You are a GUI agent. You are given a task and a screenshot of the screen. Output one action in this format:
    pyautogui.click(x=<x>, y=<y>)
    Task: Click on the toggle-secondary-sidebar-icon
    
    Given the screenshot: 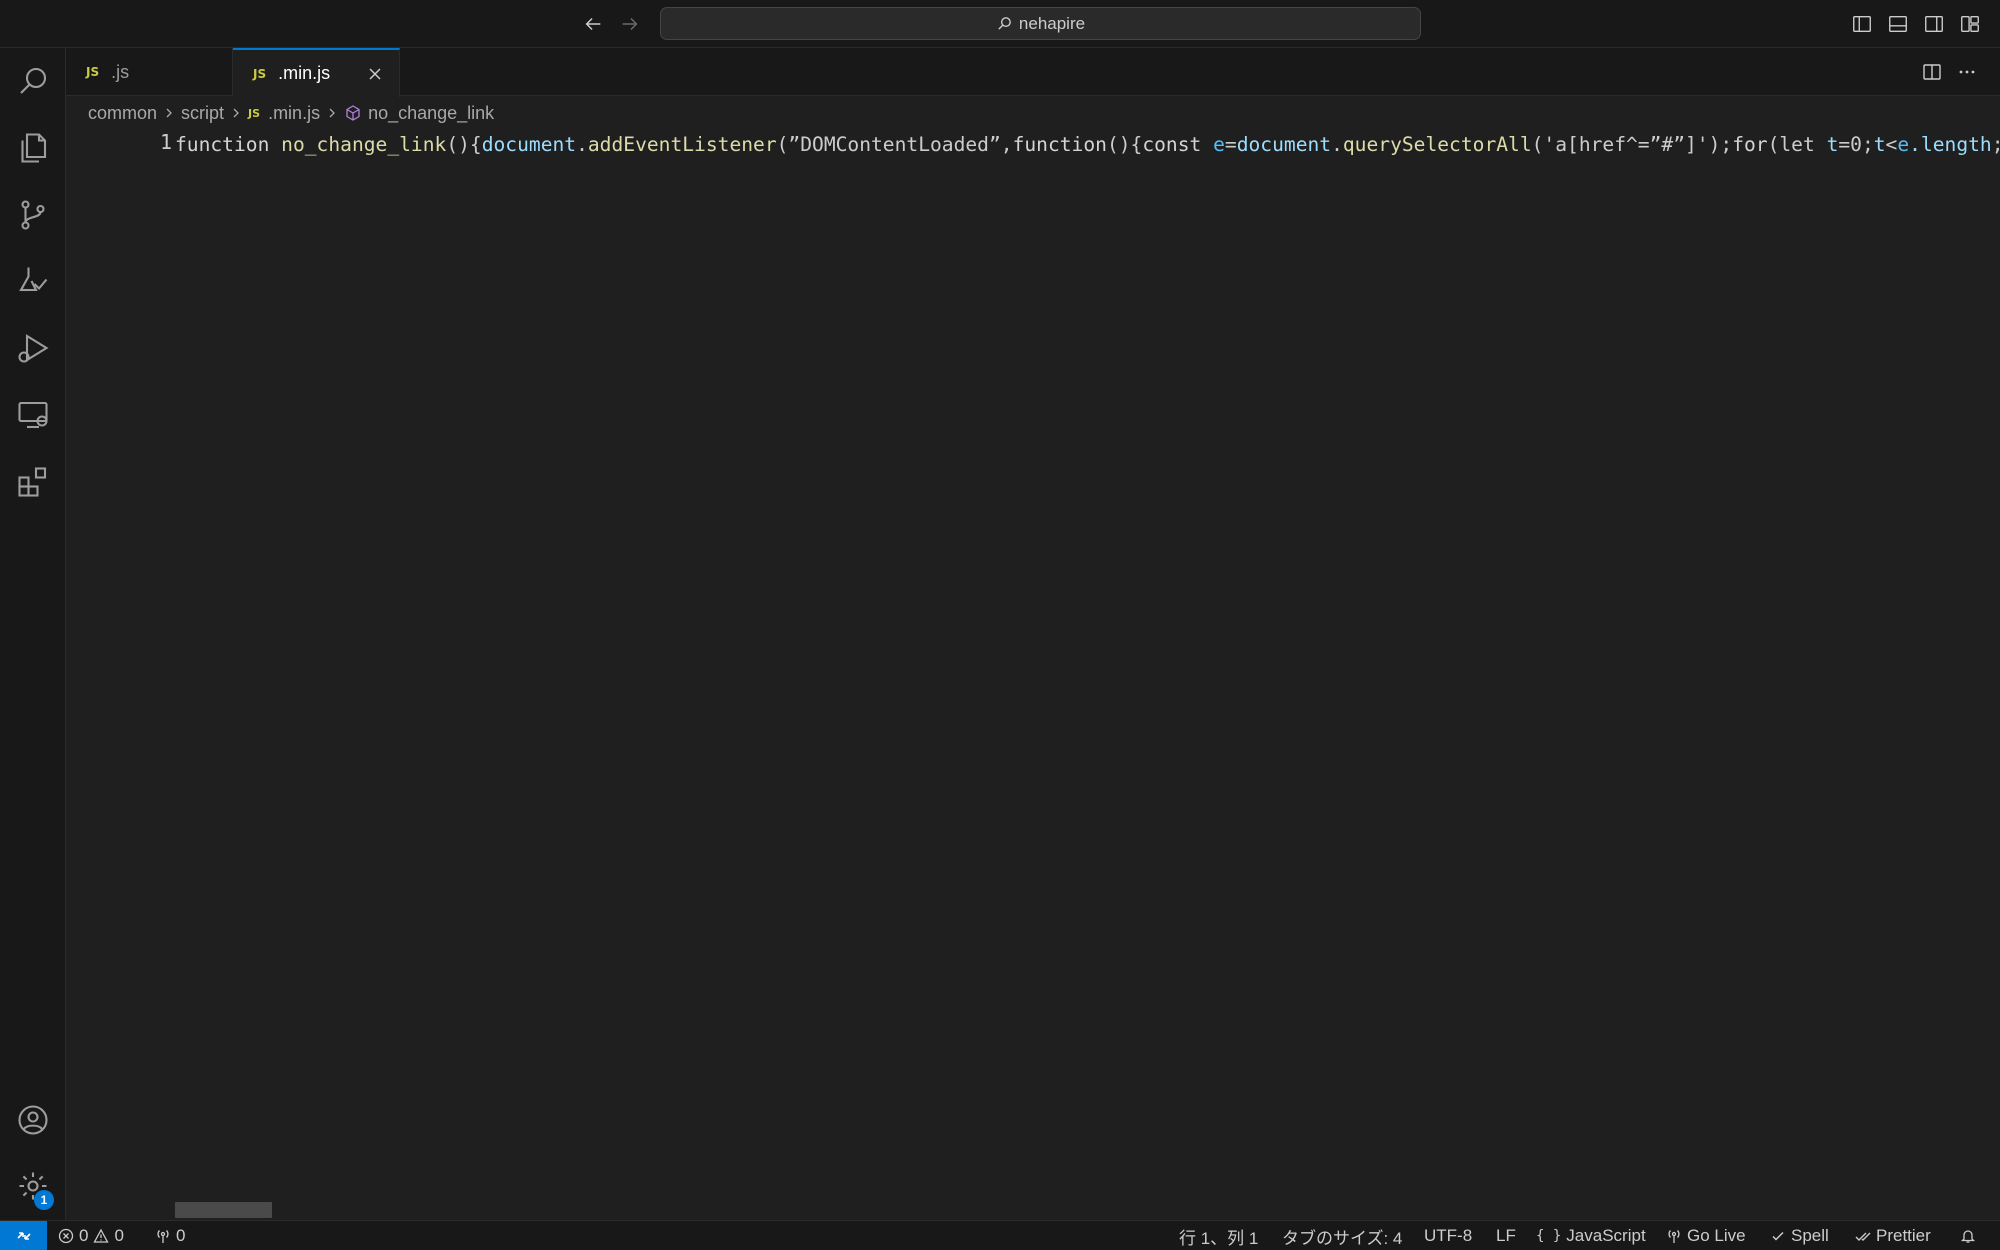 What is the action you would take?
    pyautogui.click(x=1934, y=24)
    